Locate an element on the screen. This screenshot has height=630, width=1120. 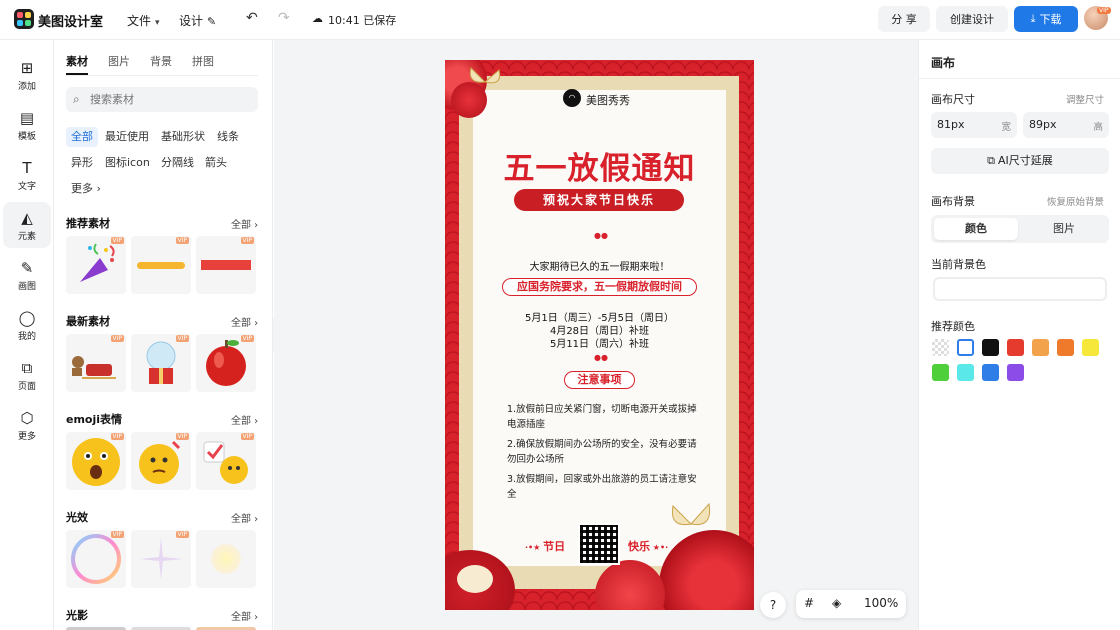
asset-thumb-emoji-checkbox: VIP is located at coordinates (226, 461).